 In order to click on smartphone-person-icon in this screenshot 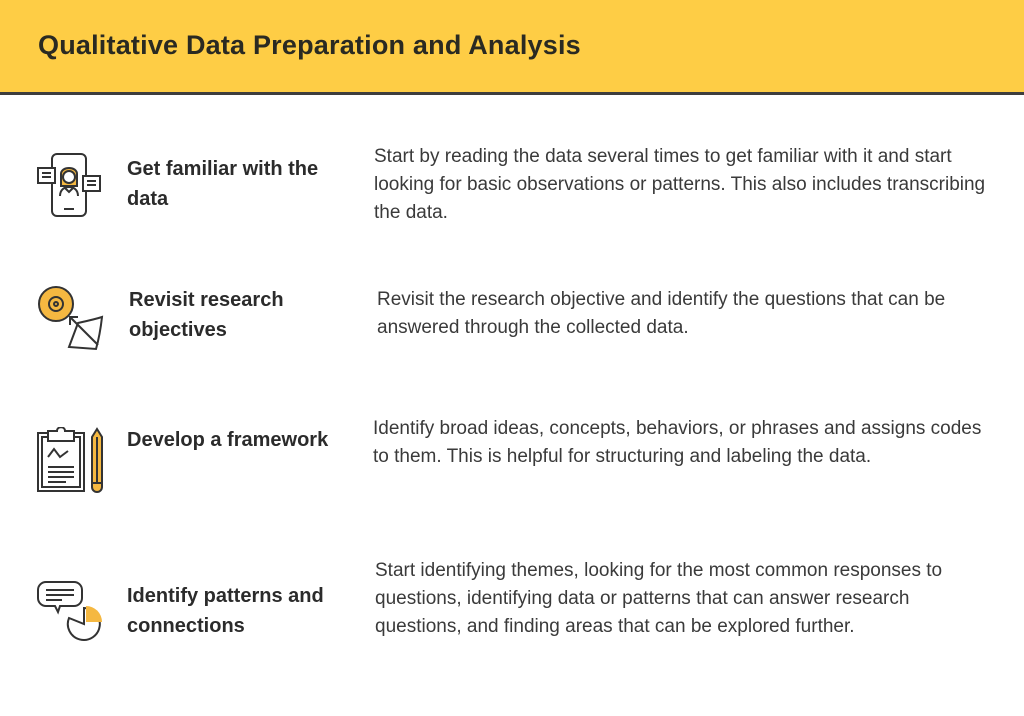, I will do `click(69, 185)`.